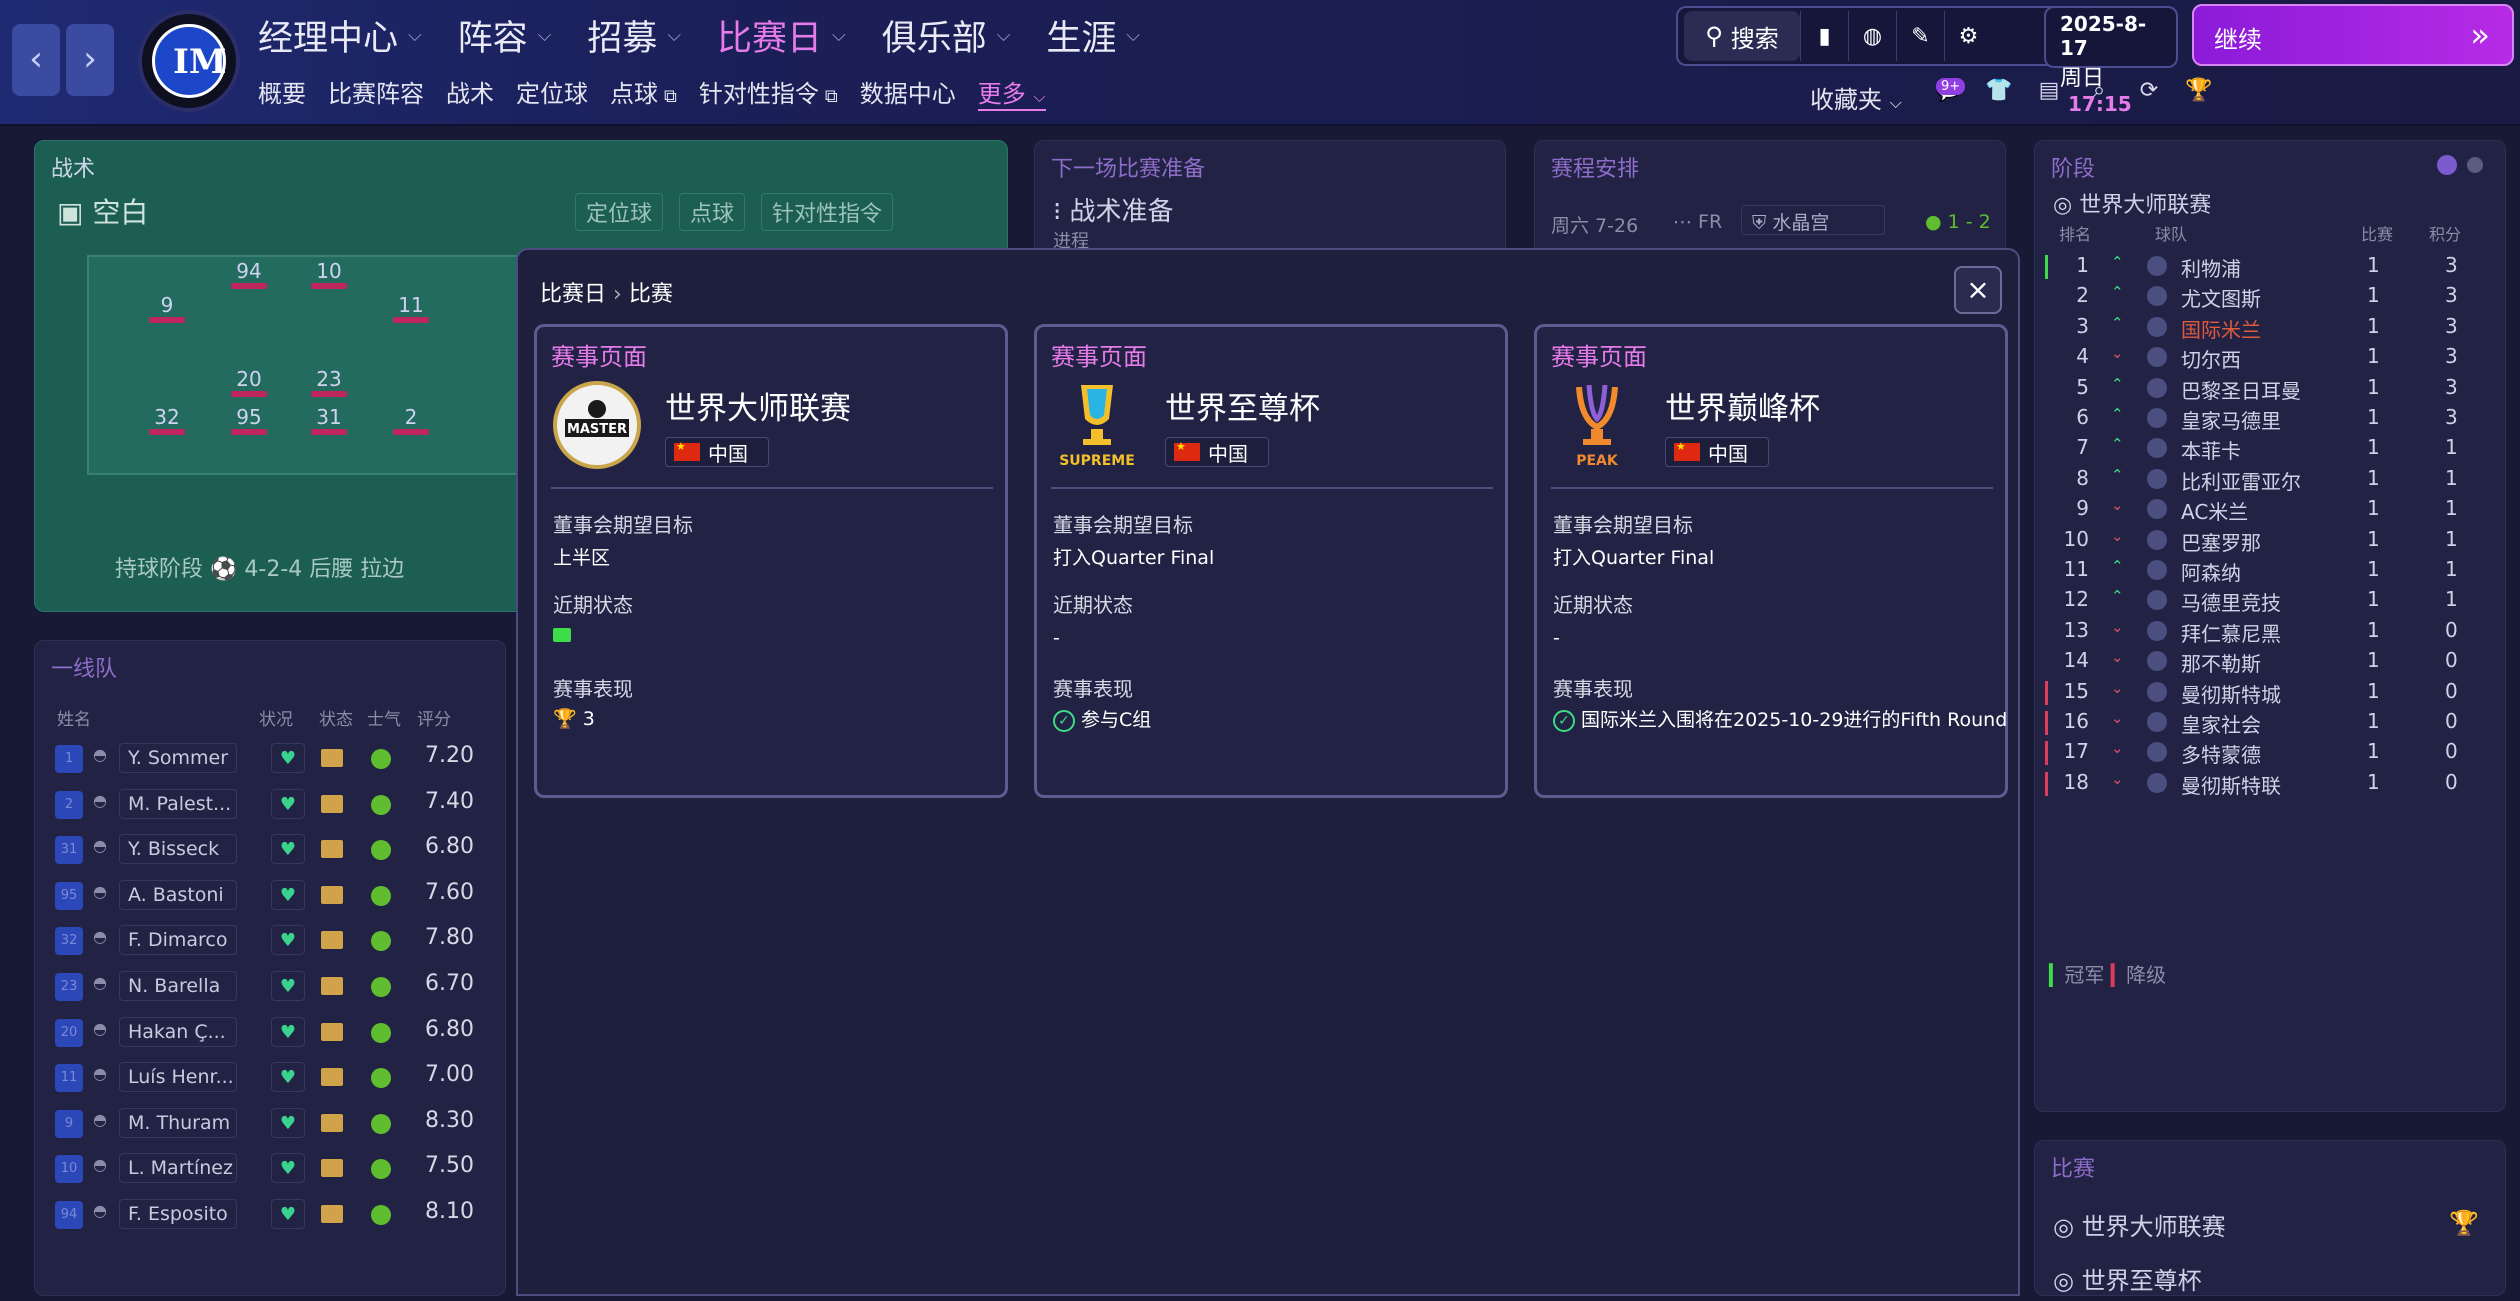 The height and width of the screenshot is (1301, 2520). I want to click on tab-opposition: 针对性指令, so click(827, 212).